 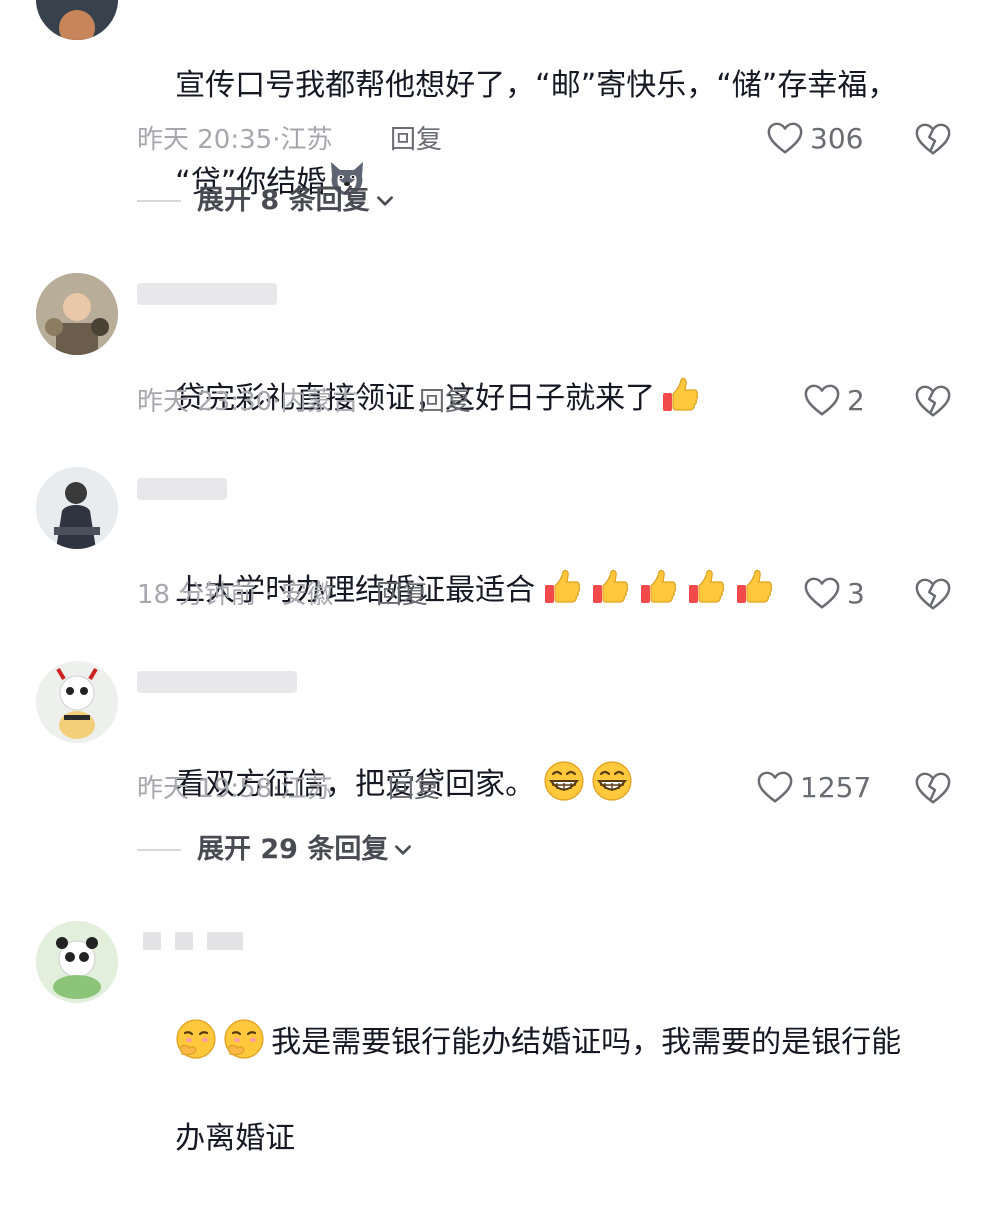 What do you see at coordinates (197, 595) in the screenshot?
I see `comment-time: 18 分钟前` at bounding box center [197, 595].